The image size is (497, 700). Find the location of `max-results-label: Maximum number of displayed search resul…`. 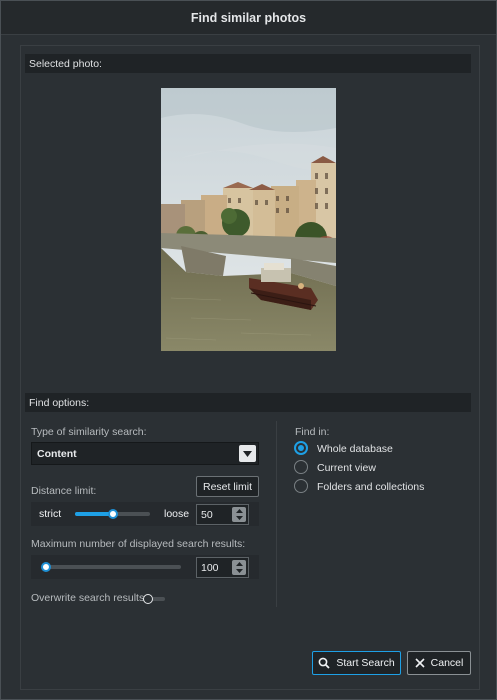

max-results-label: Maximum number of displayed search resul… is located at coordinates (138, 544).